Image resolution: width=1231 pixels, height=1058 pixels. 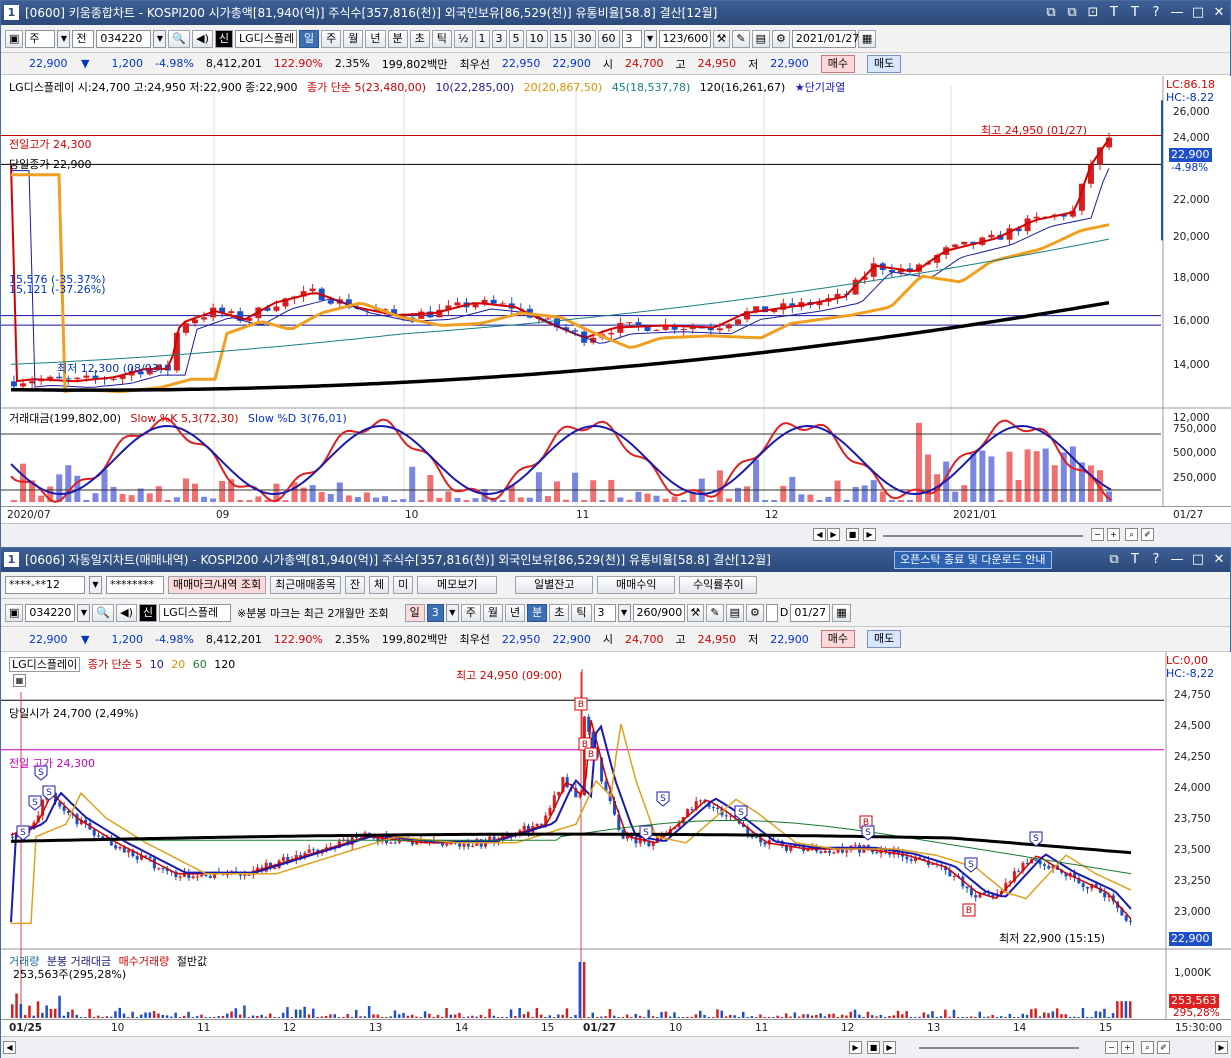 What do you see at coordinates (457, 585) in the screenshot?
I see `memo-button: 메모보기` at bounding box center [457, 585].